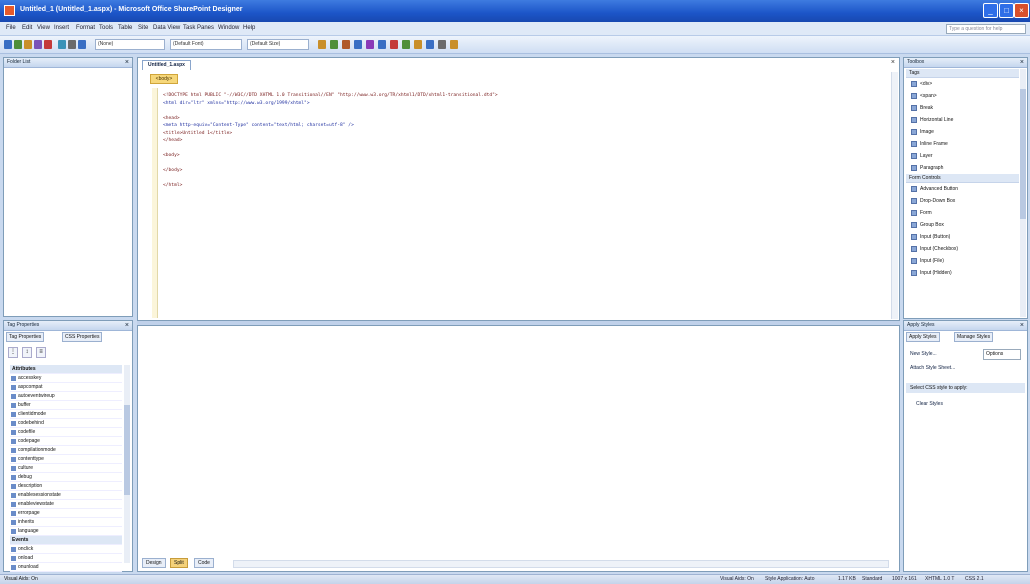  I want to click on tab-apply-styles: Apply Styles, so click(923, 337).